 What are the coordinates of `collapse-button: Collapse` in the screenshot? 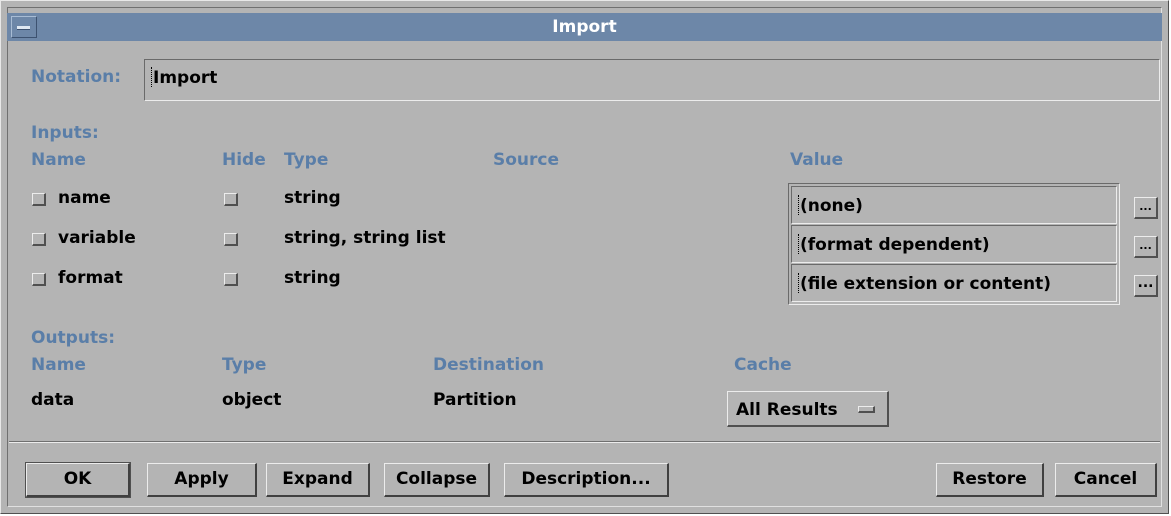 It's located at (437, 480).